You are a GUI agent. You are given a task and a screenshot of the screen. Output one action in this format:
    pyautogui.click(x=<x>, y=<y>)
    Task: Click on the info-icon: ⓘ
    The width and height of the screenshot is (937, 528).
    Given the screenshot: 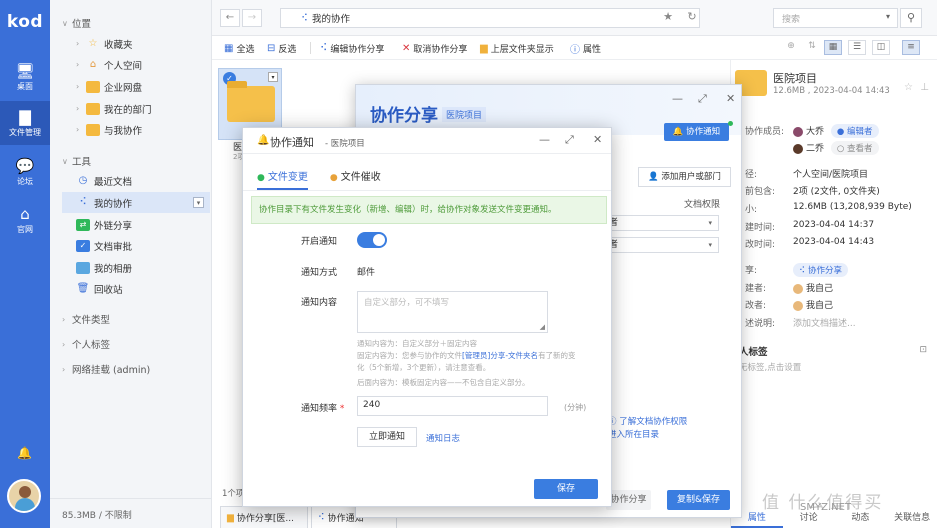 What is the action you would take?
    pyautogui.click(x=575, y=50)
    